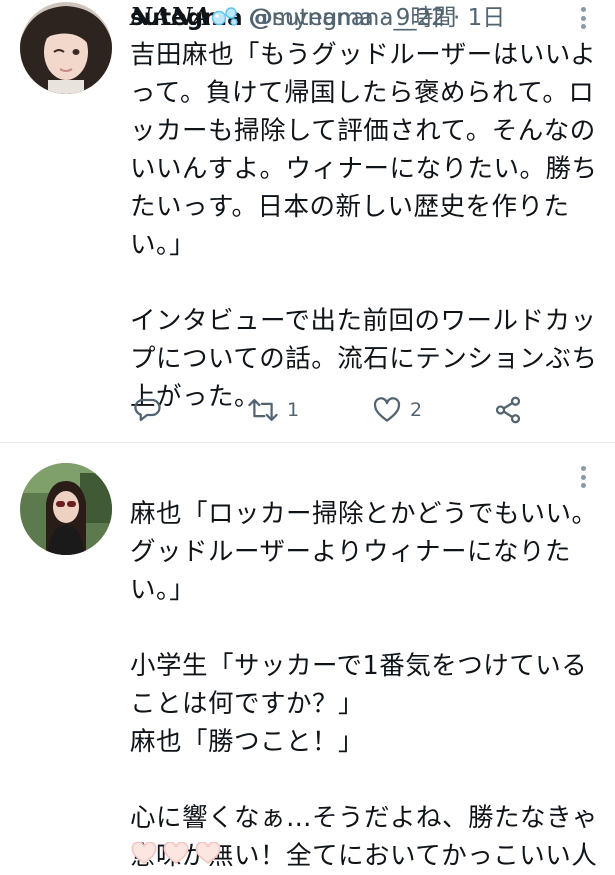 This screenshot has height=875, width=615. I want to click on more-options-icon, so click(583, 477).